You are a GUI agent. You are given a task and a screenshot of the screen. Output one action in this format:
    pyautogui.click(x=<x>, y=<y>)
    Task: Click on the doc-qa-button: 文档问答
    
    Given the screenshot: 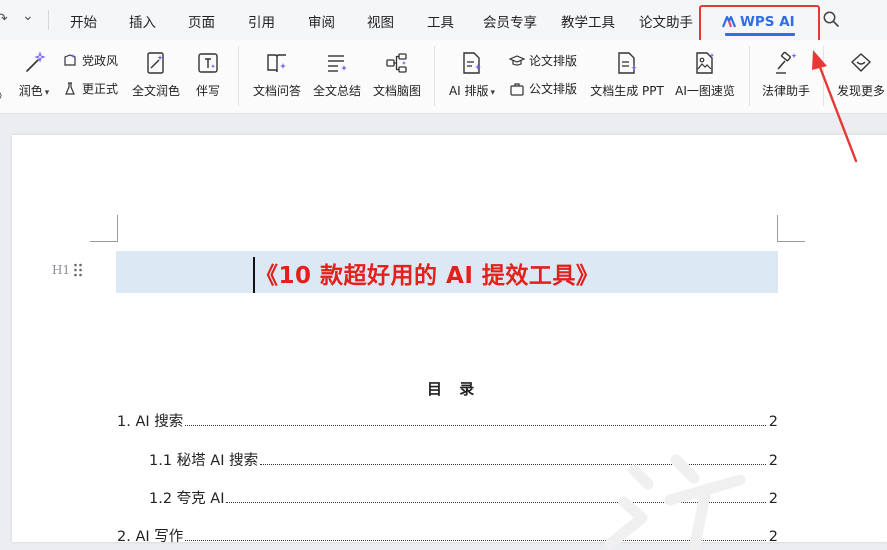 What is the action you would take?
    pyautogui.click(x=277, y=69)
    